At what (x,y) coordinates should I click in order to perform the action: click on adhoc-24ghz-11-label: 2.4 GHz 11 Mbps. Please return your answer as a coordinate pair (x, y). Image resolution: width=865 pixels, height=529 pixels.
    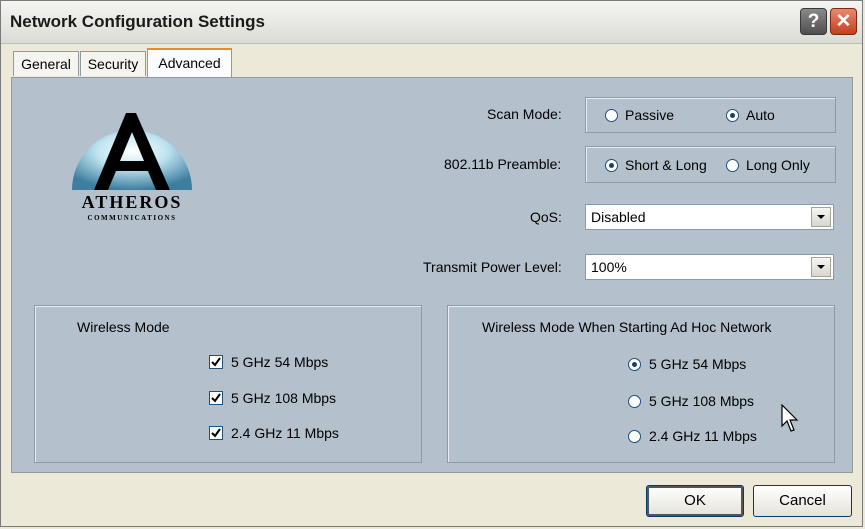
    Looking at the image, I should click on (703, 436).